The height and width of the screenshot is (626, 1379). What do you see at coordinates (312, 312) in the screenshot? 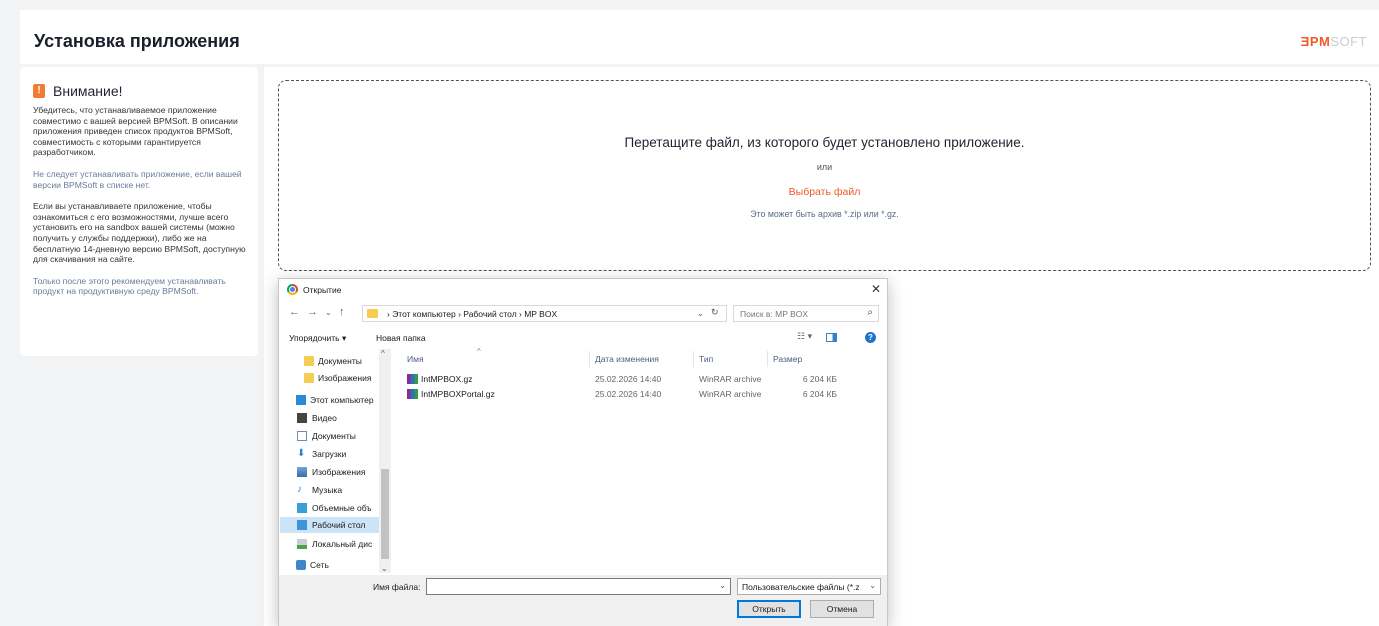
I see `forward-arrow-icon: →` at bounding box center [312, 312].